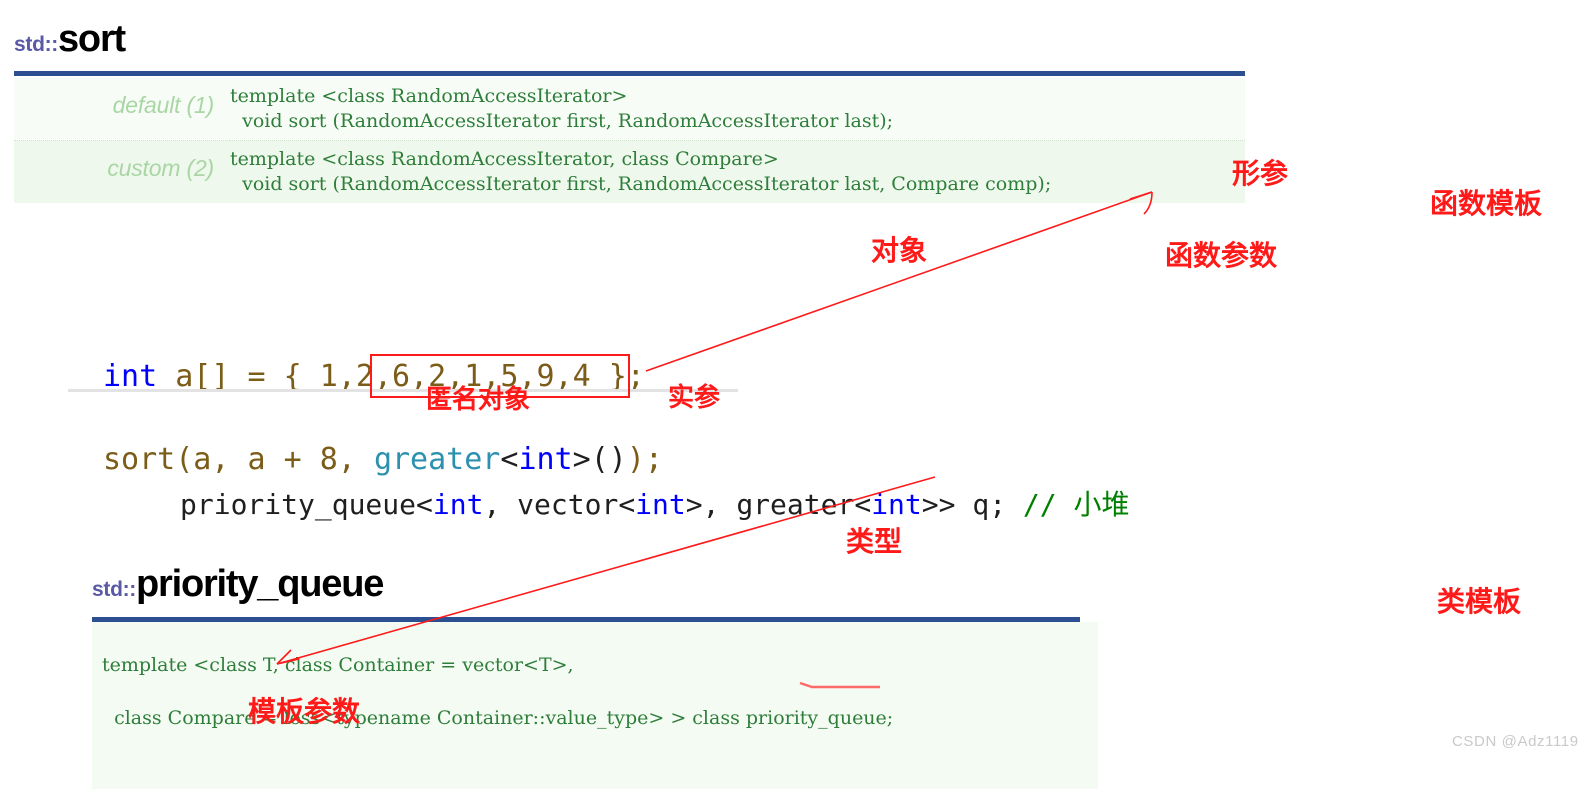  What do you see at coordinates (896, 504) in the screenshot?
I see `keyword-int-3: int` at bounding box center [896, 504].